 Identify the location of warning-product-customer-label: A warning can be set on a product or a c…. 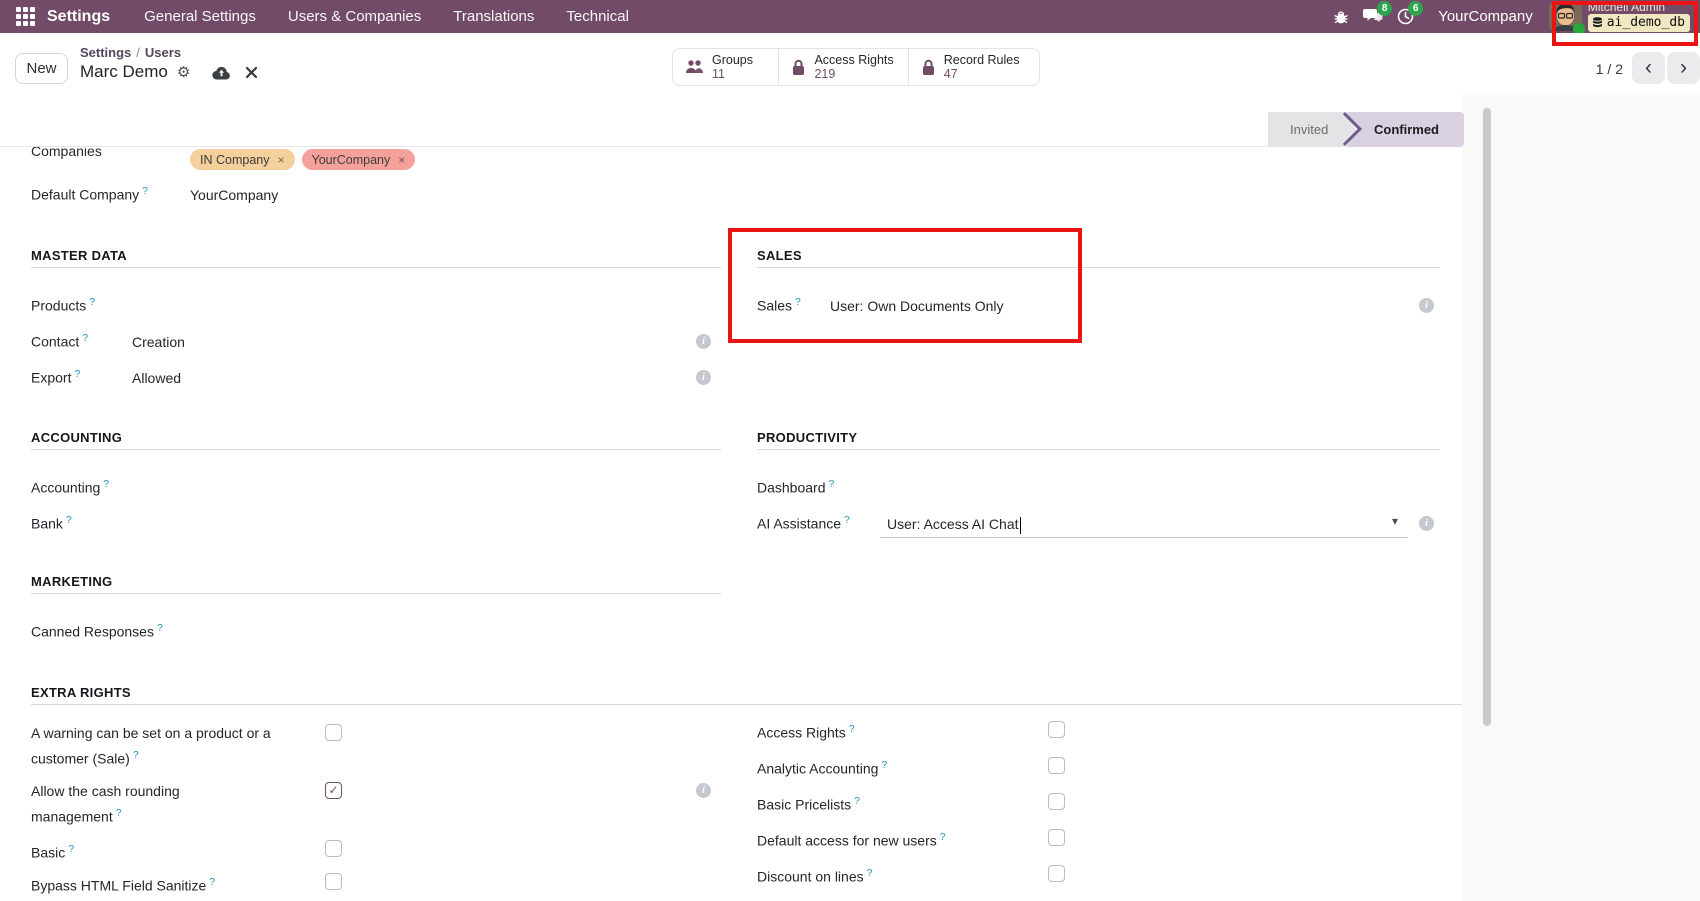
(151, 746).